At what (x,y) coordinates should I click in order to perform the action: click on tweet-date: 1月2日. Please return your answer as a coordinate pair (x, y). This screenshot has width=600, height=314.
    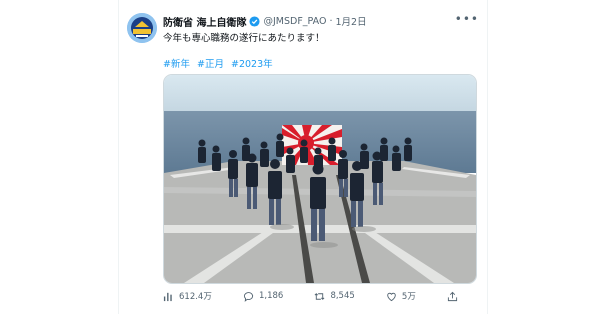
    Looking at the image, I should click on (351, 21).